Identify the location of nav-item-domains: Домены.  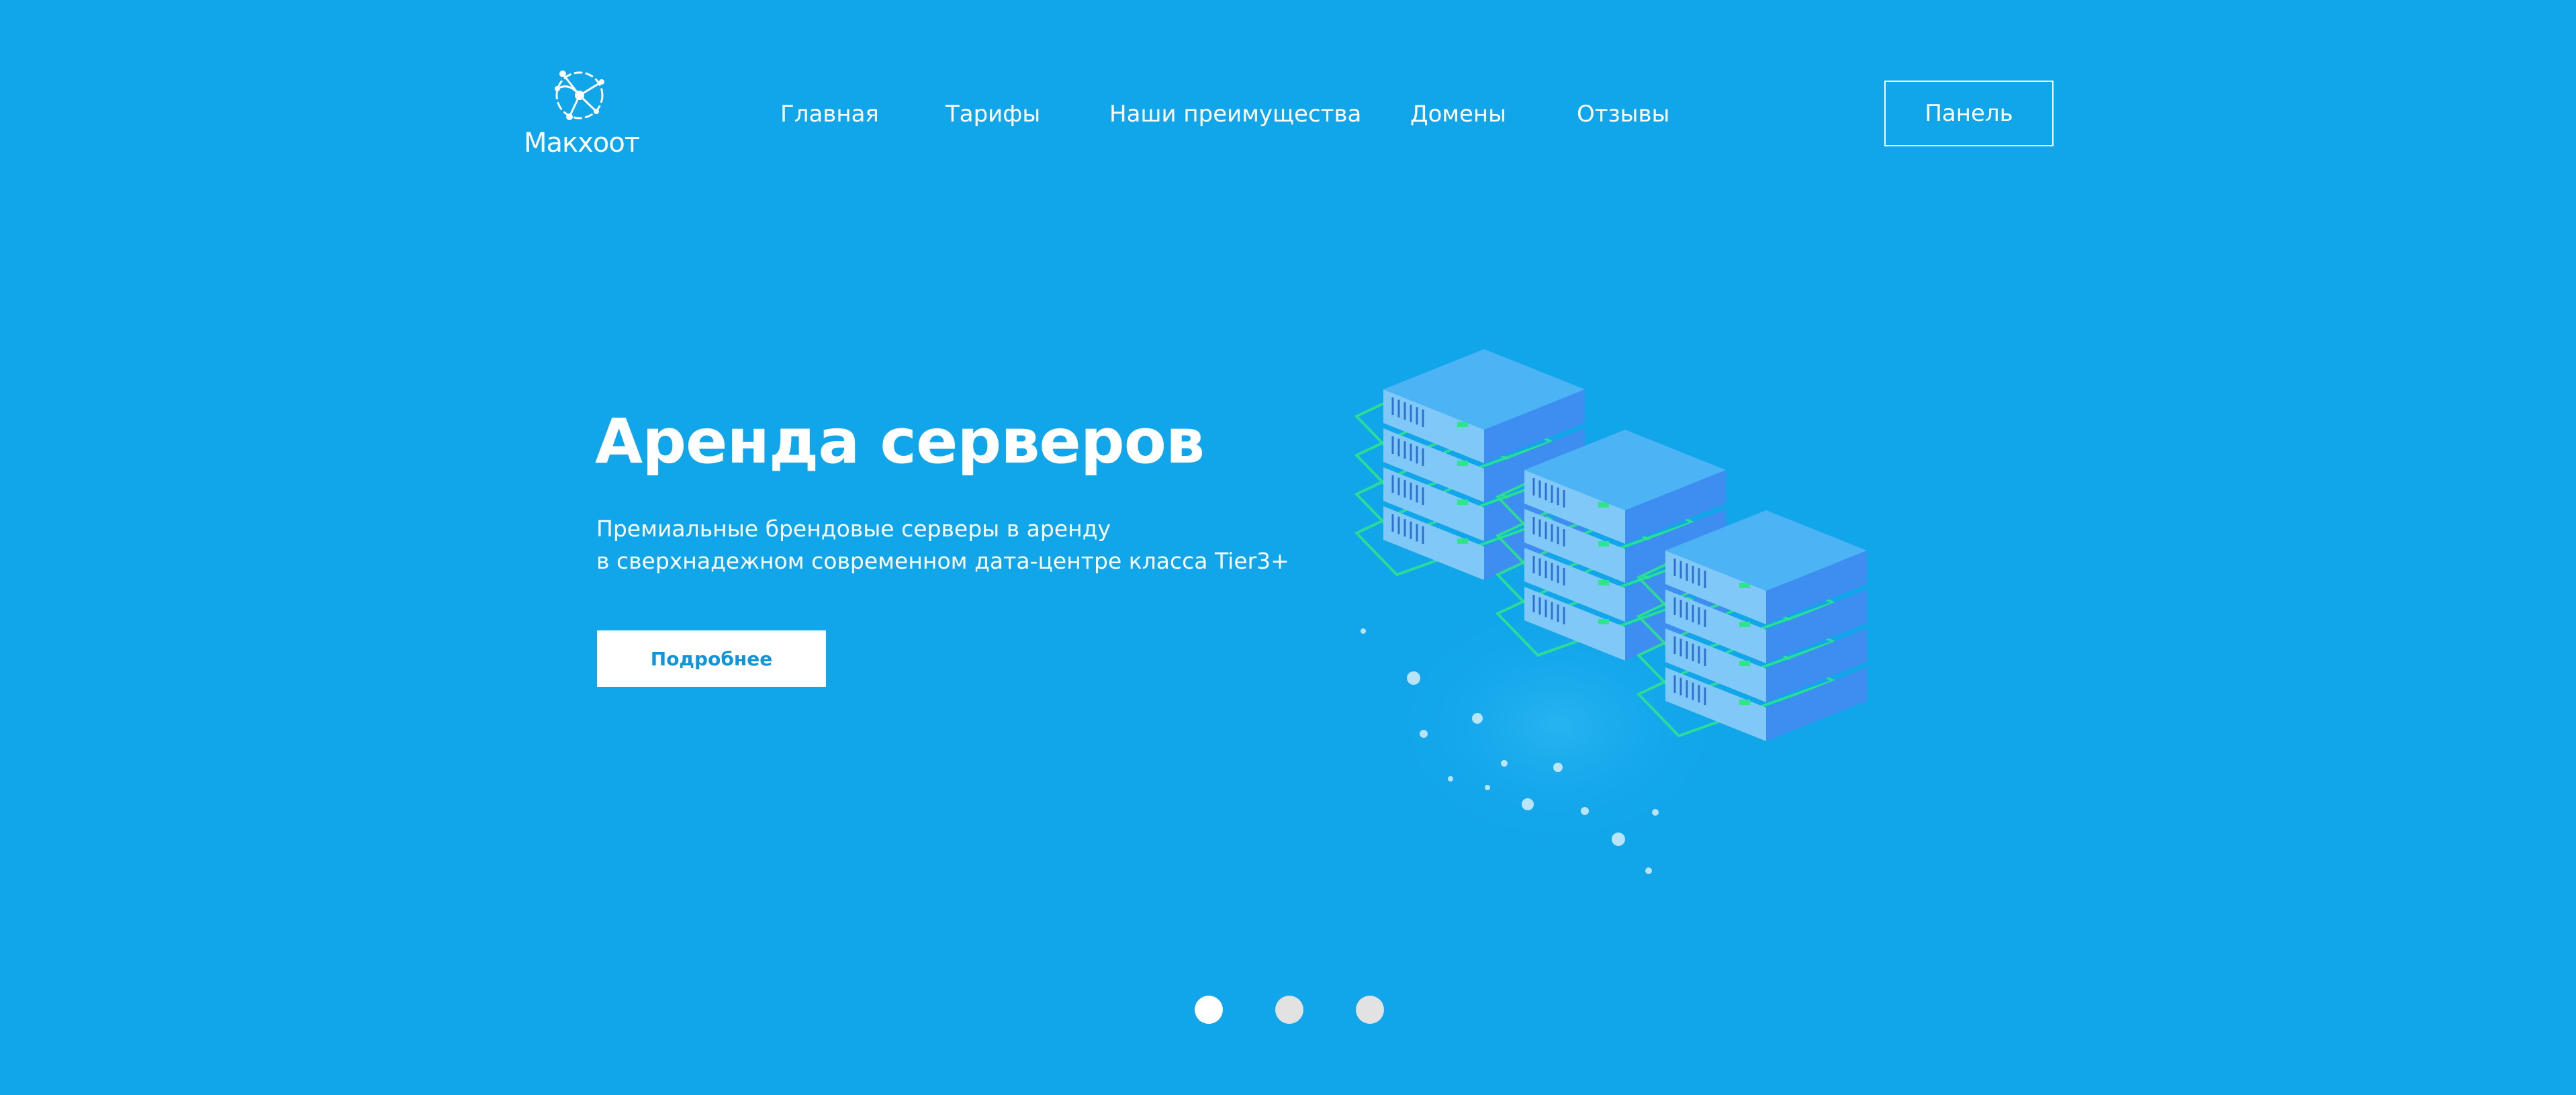
(1458, 114).